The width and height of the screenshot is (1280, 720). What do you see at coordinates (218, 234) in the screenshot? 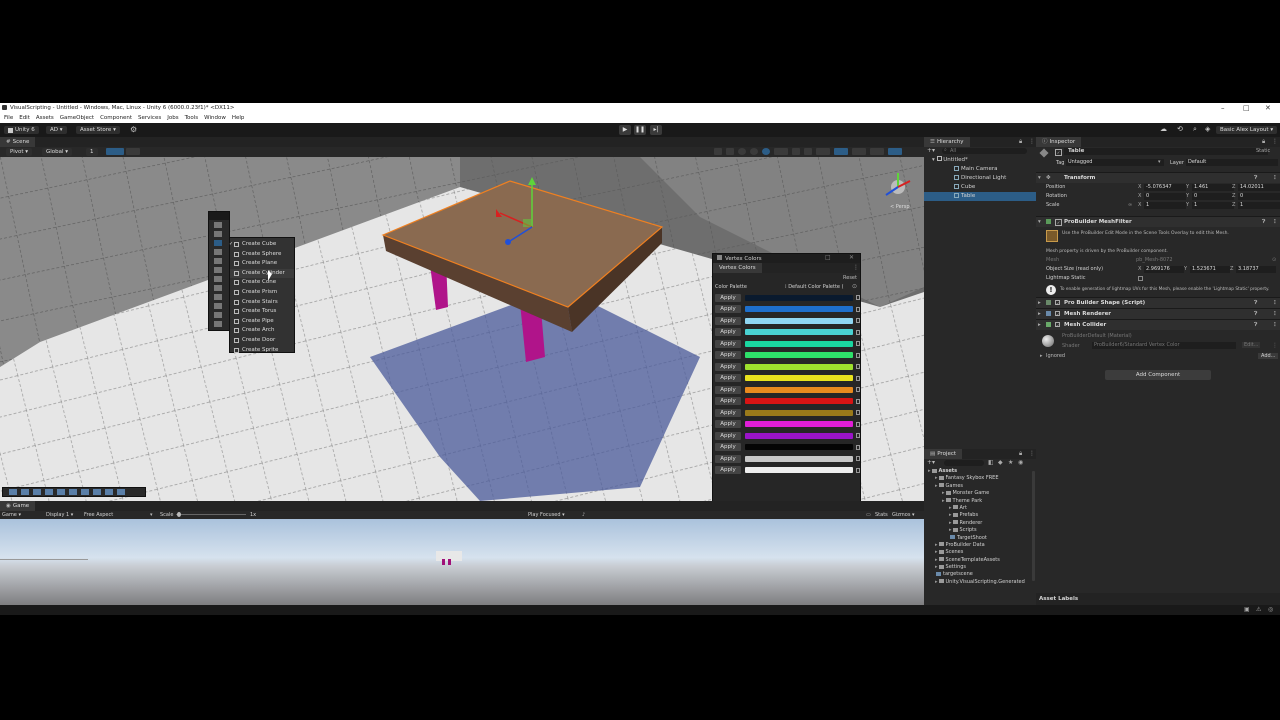
I see `hand-tool-icon` at bounding box center [218, 234].